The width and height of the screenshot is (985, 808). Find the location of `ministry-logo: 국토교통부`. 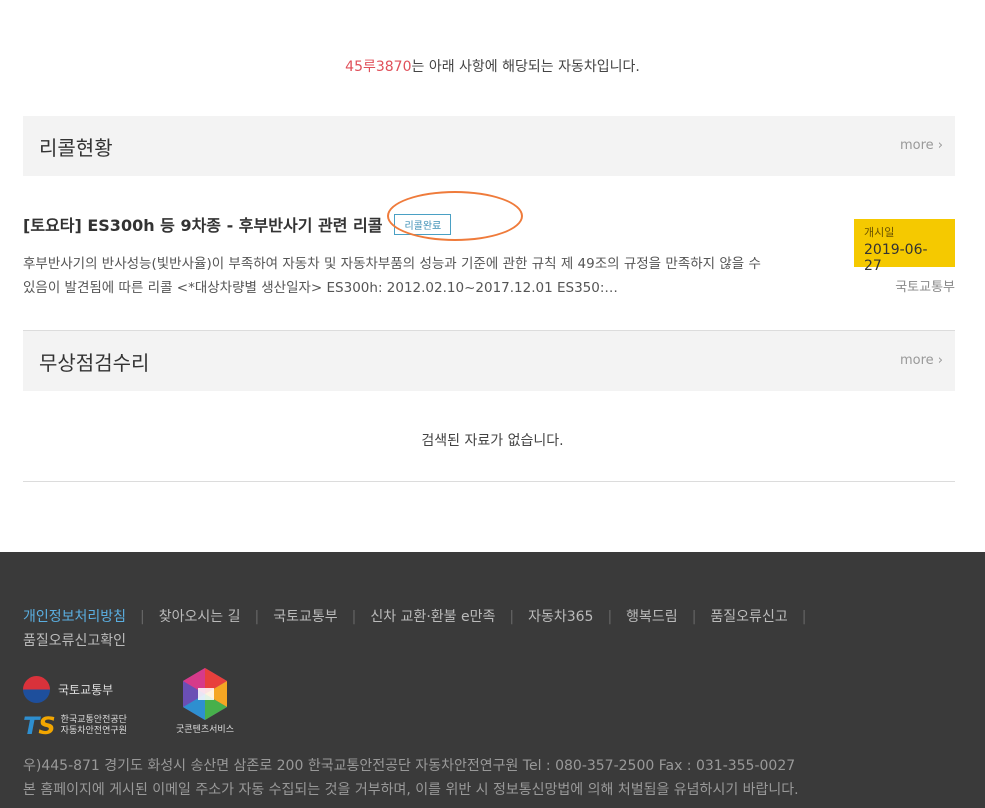

ministry-logo: 국토교통부 is located at coordinates (68, 689).